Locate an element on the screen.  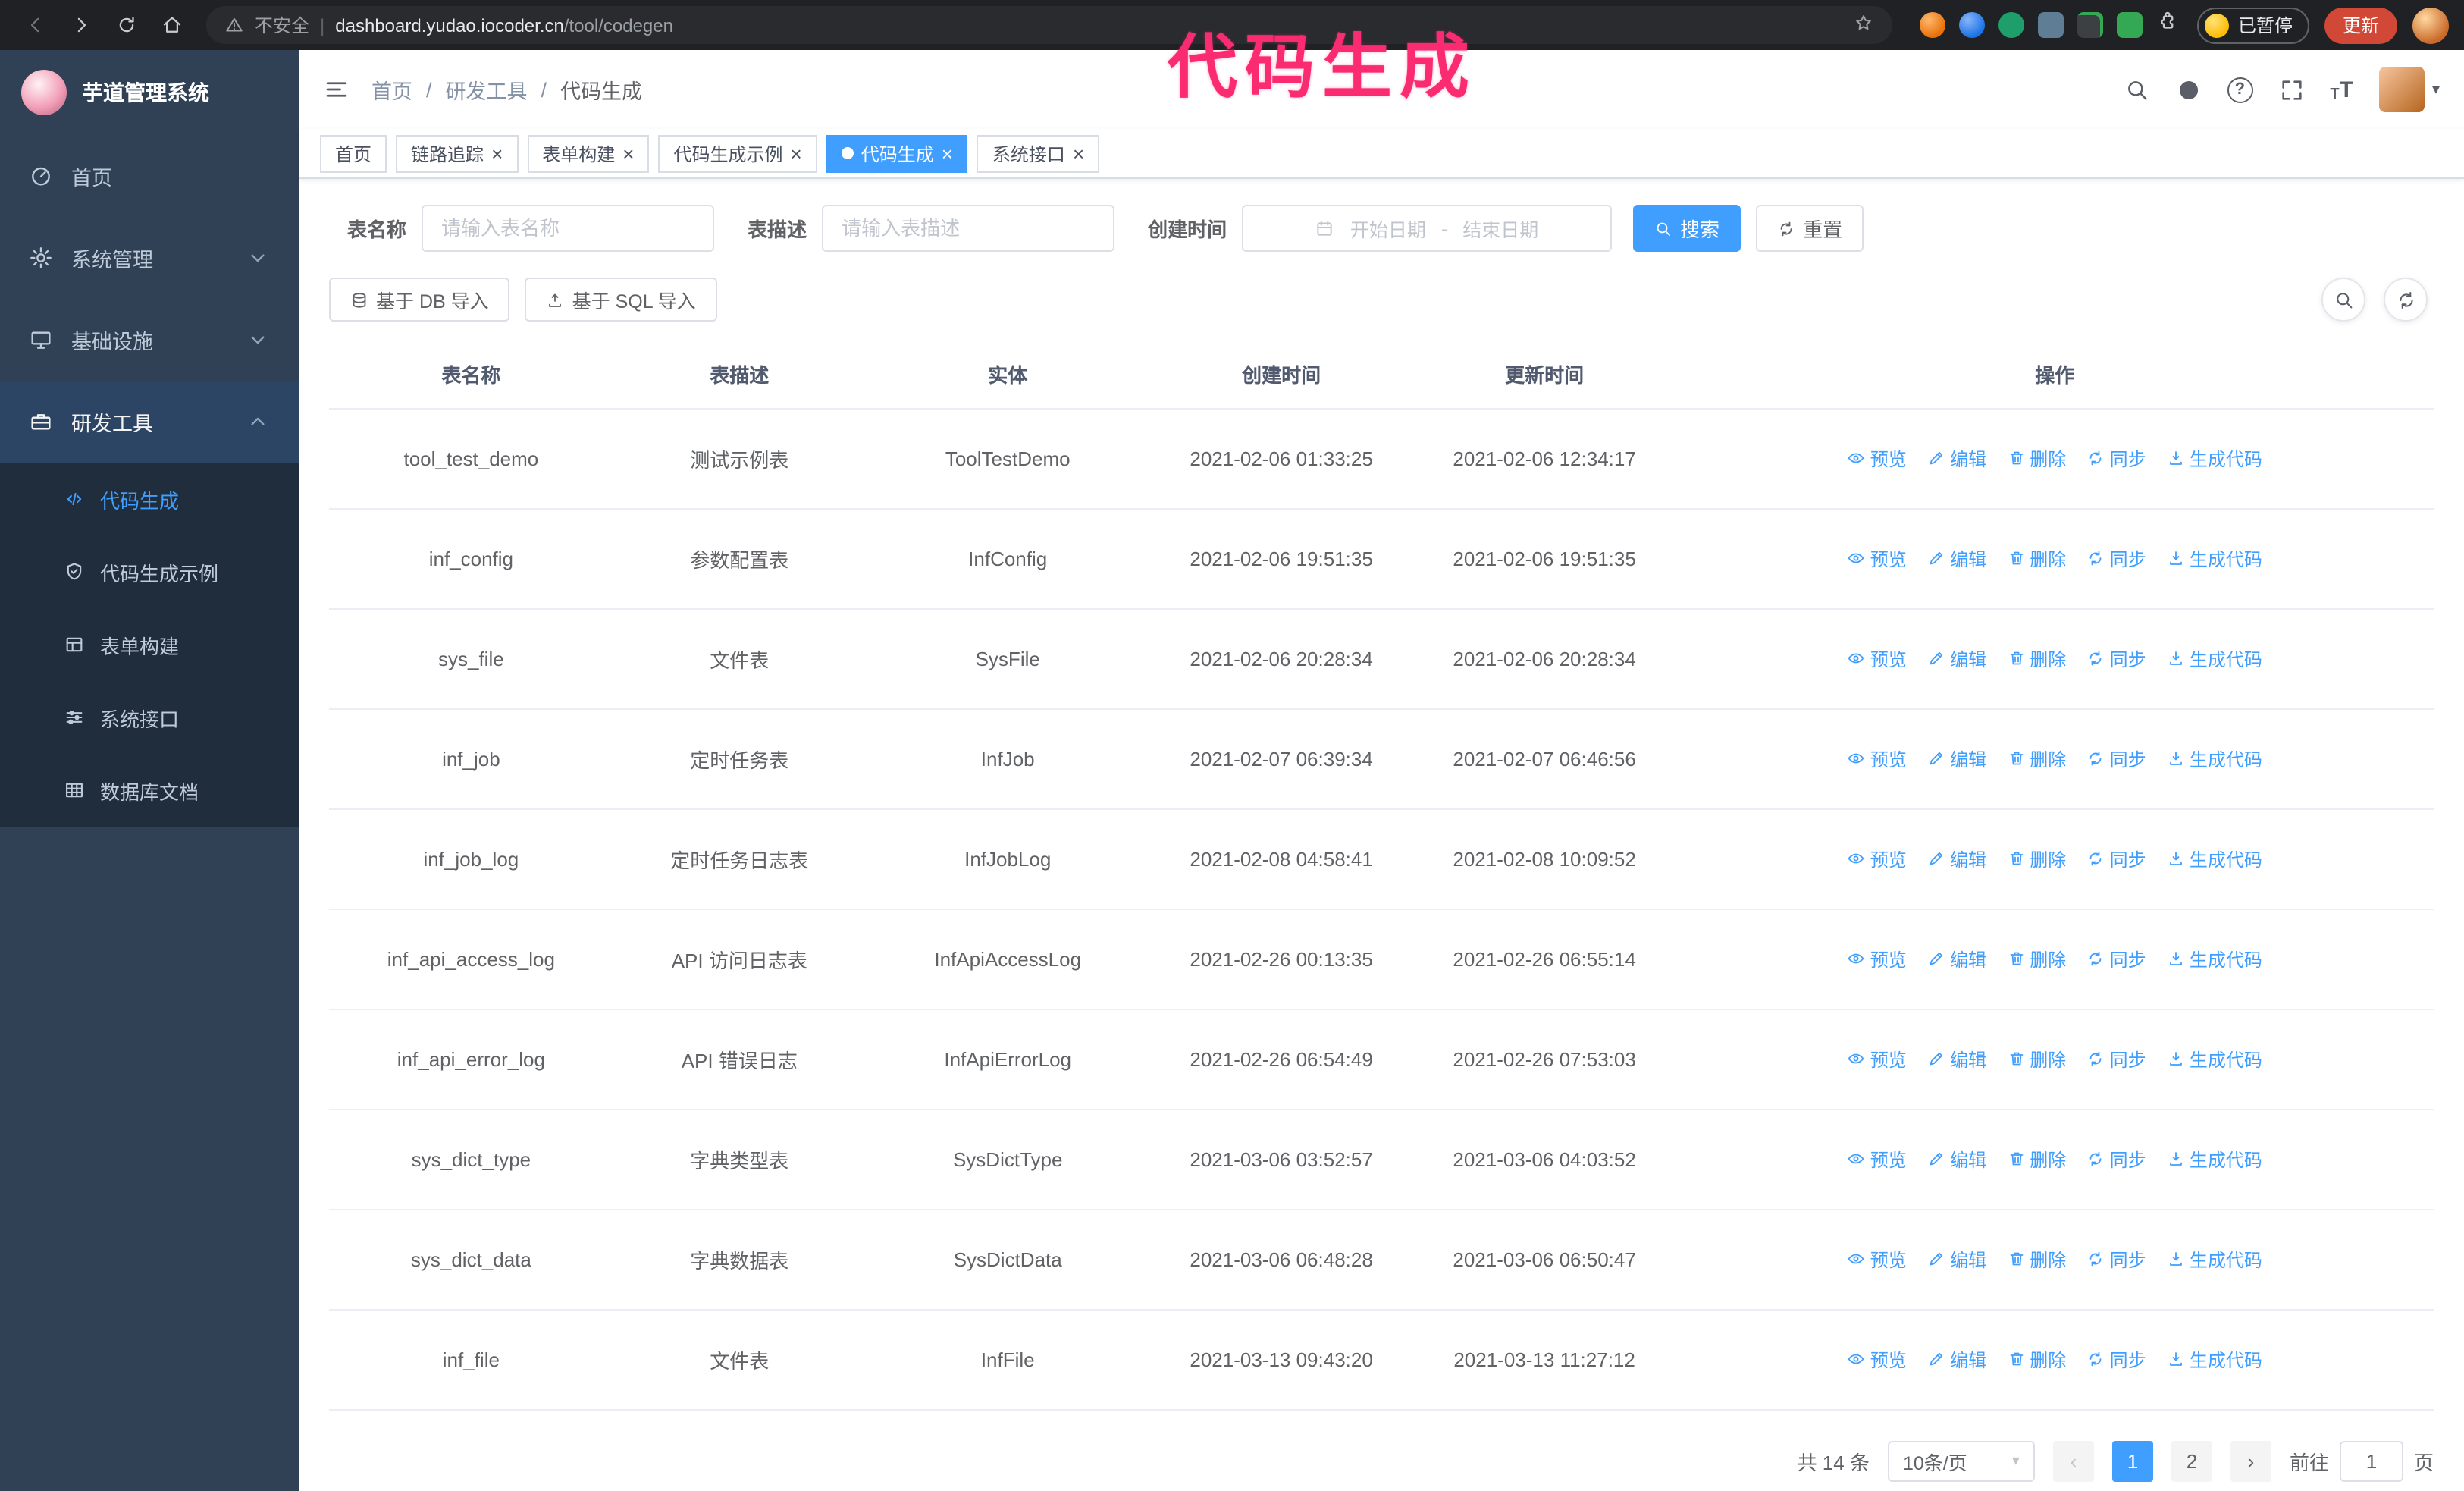
back-icon is located at coordinates (35, 25).